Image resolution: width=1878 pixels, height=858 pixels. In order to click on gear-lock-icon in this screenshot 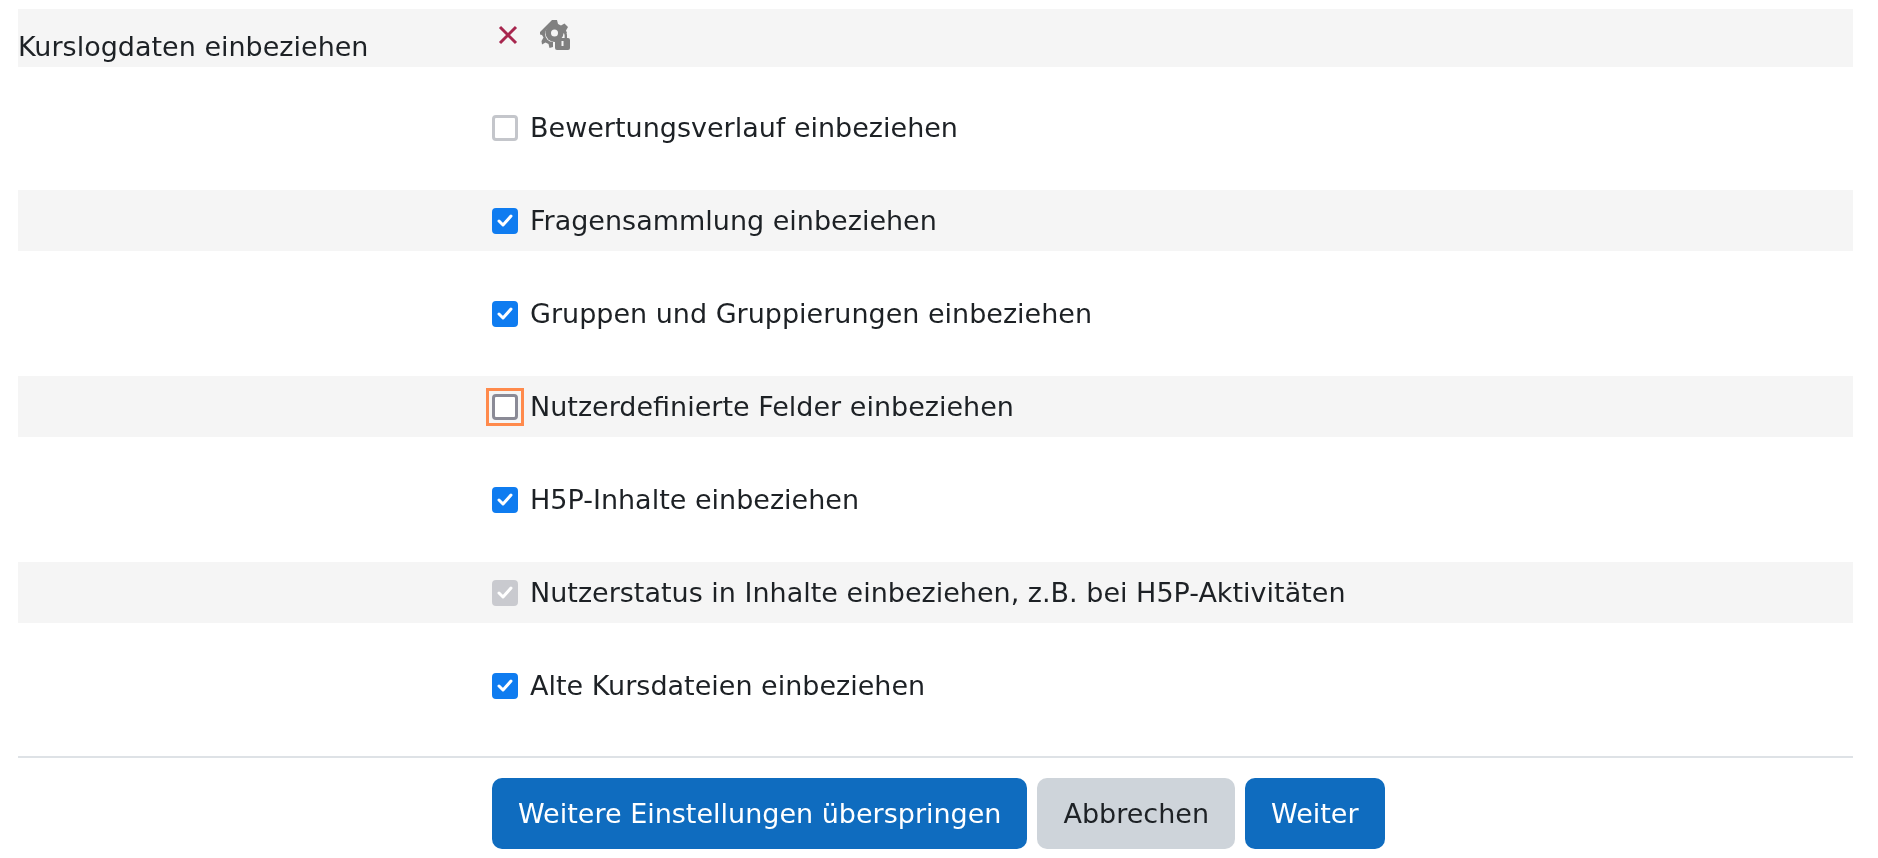, I will do `click(556, 35)`.